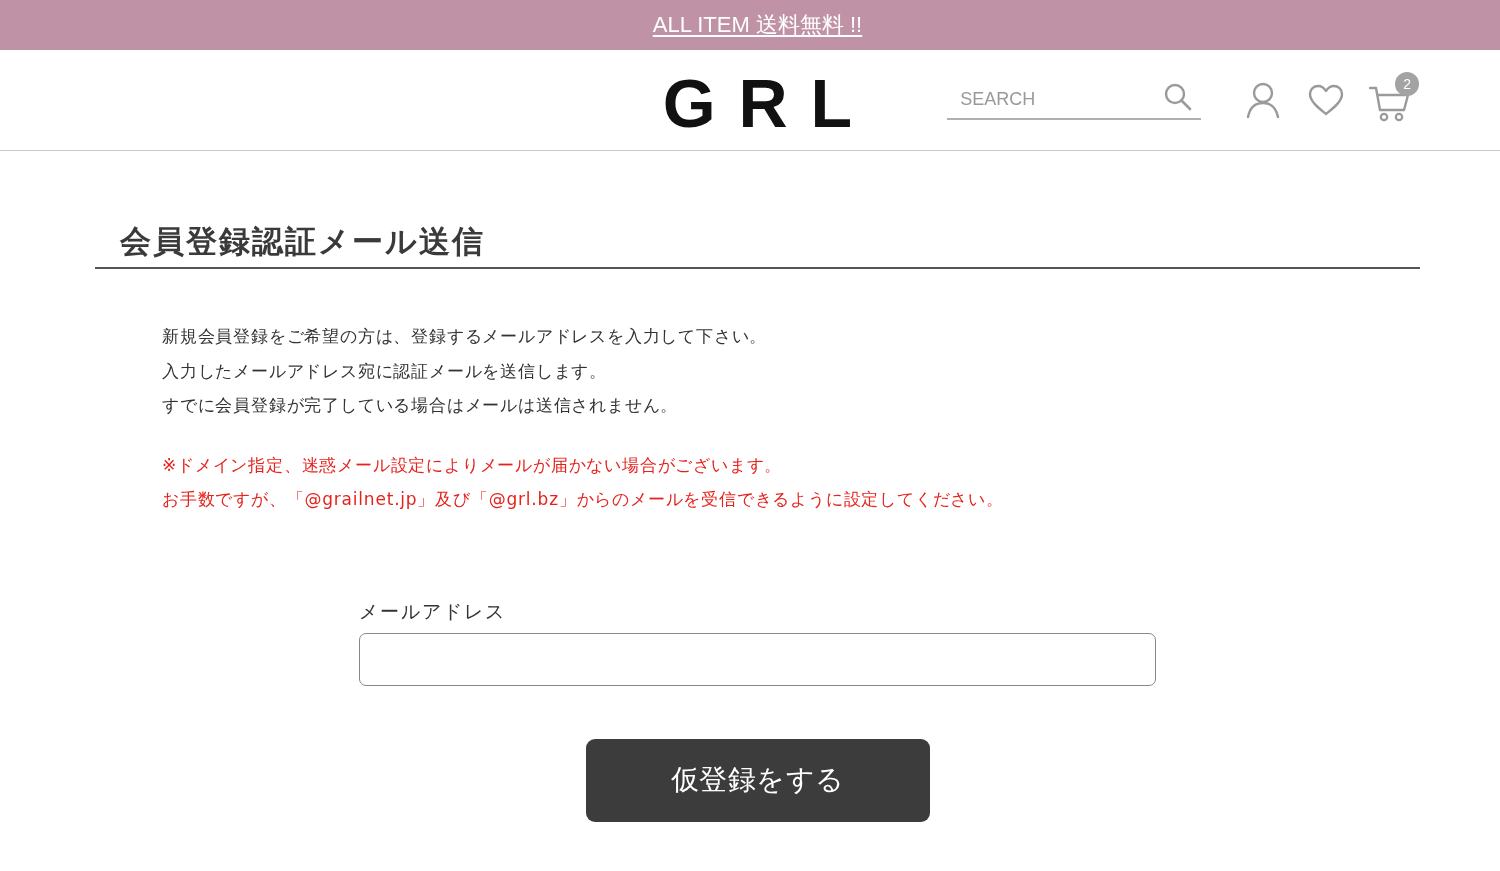 Image resolution: width=1500 pixels, height=871 pixels. I want to click on submit-button: 仮登録をする, so click(757, 780).